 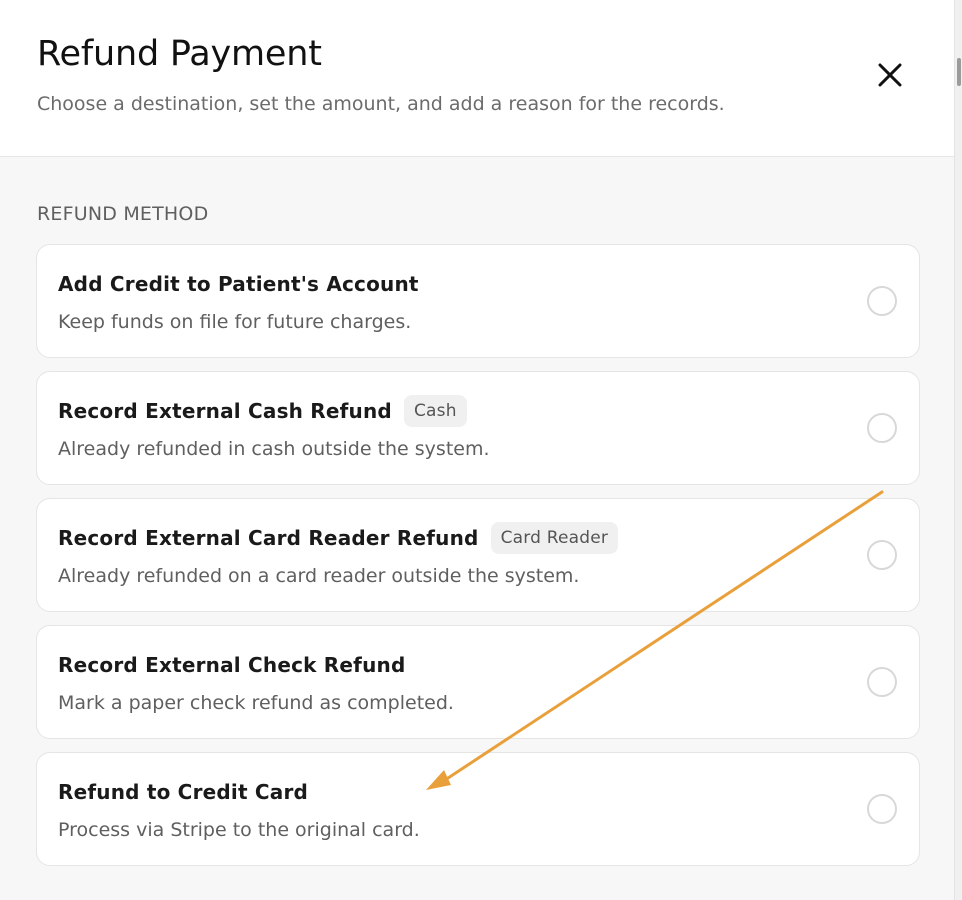 I want to click on option-description: Keep funds on file for future charges., so click(x=235, y=322).